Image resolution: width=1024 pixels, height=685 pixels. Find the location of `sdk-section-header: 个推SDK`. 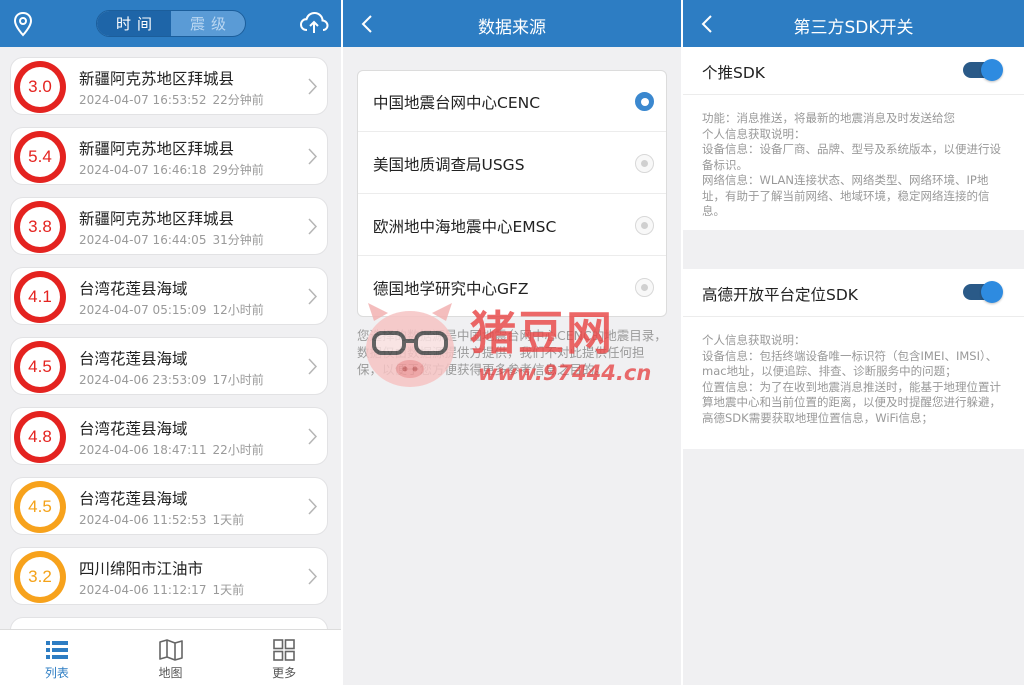

sdk-section-header: 个推SDK is located at coordinates (853, 71).